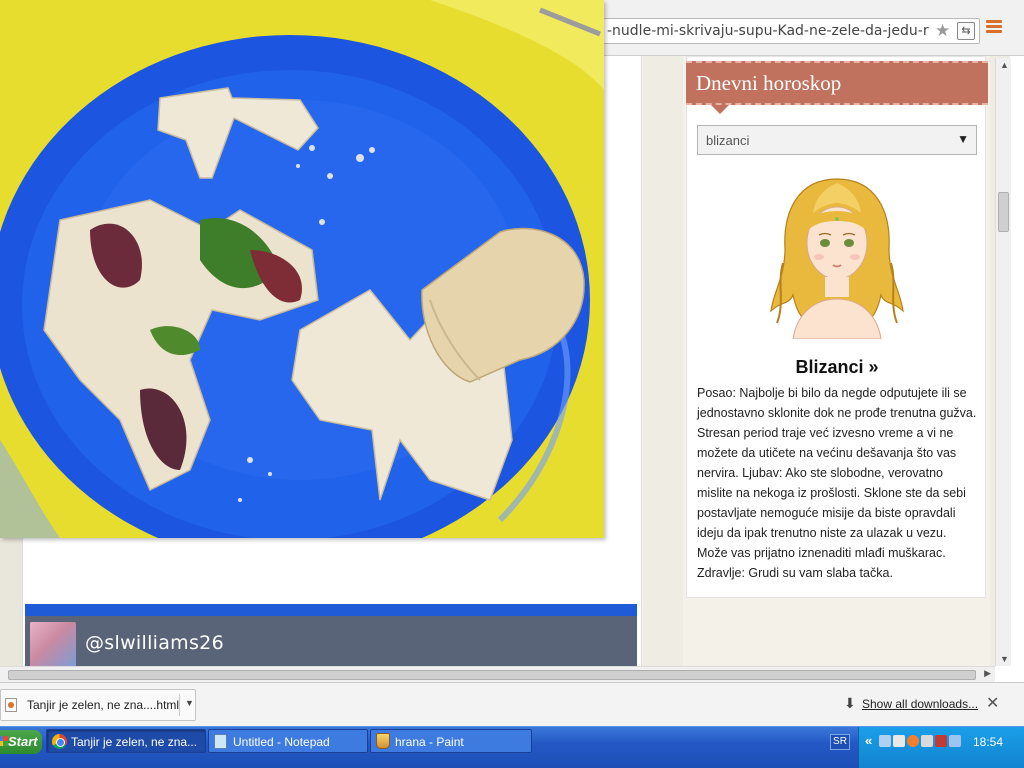  What do you see at coordinates (913, 741) in the screenshot?
I see `updates-icon` at bounding box center [913, 741].